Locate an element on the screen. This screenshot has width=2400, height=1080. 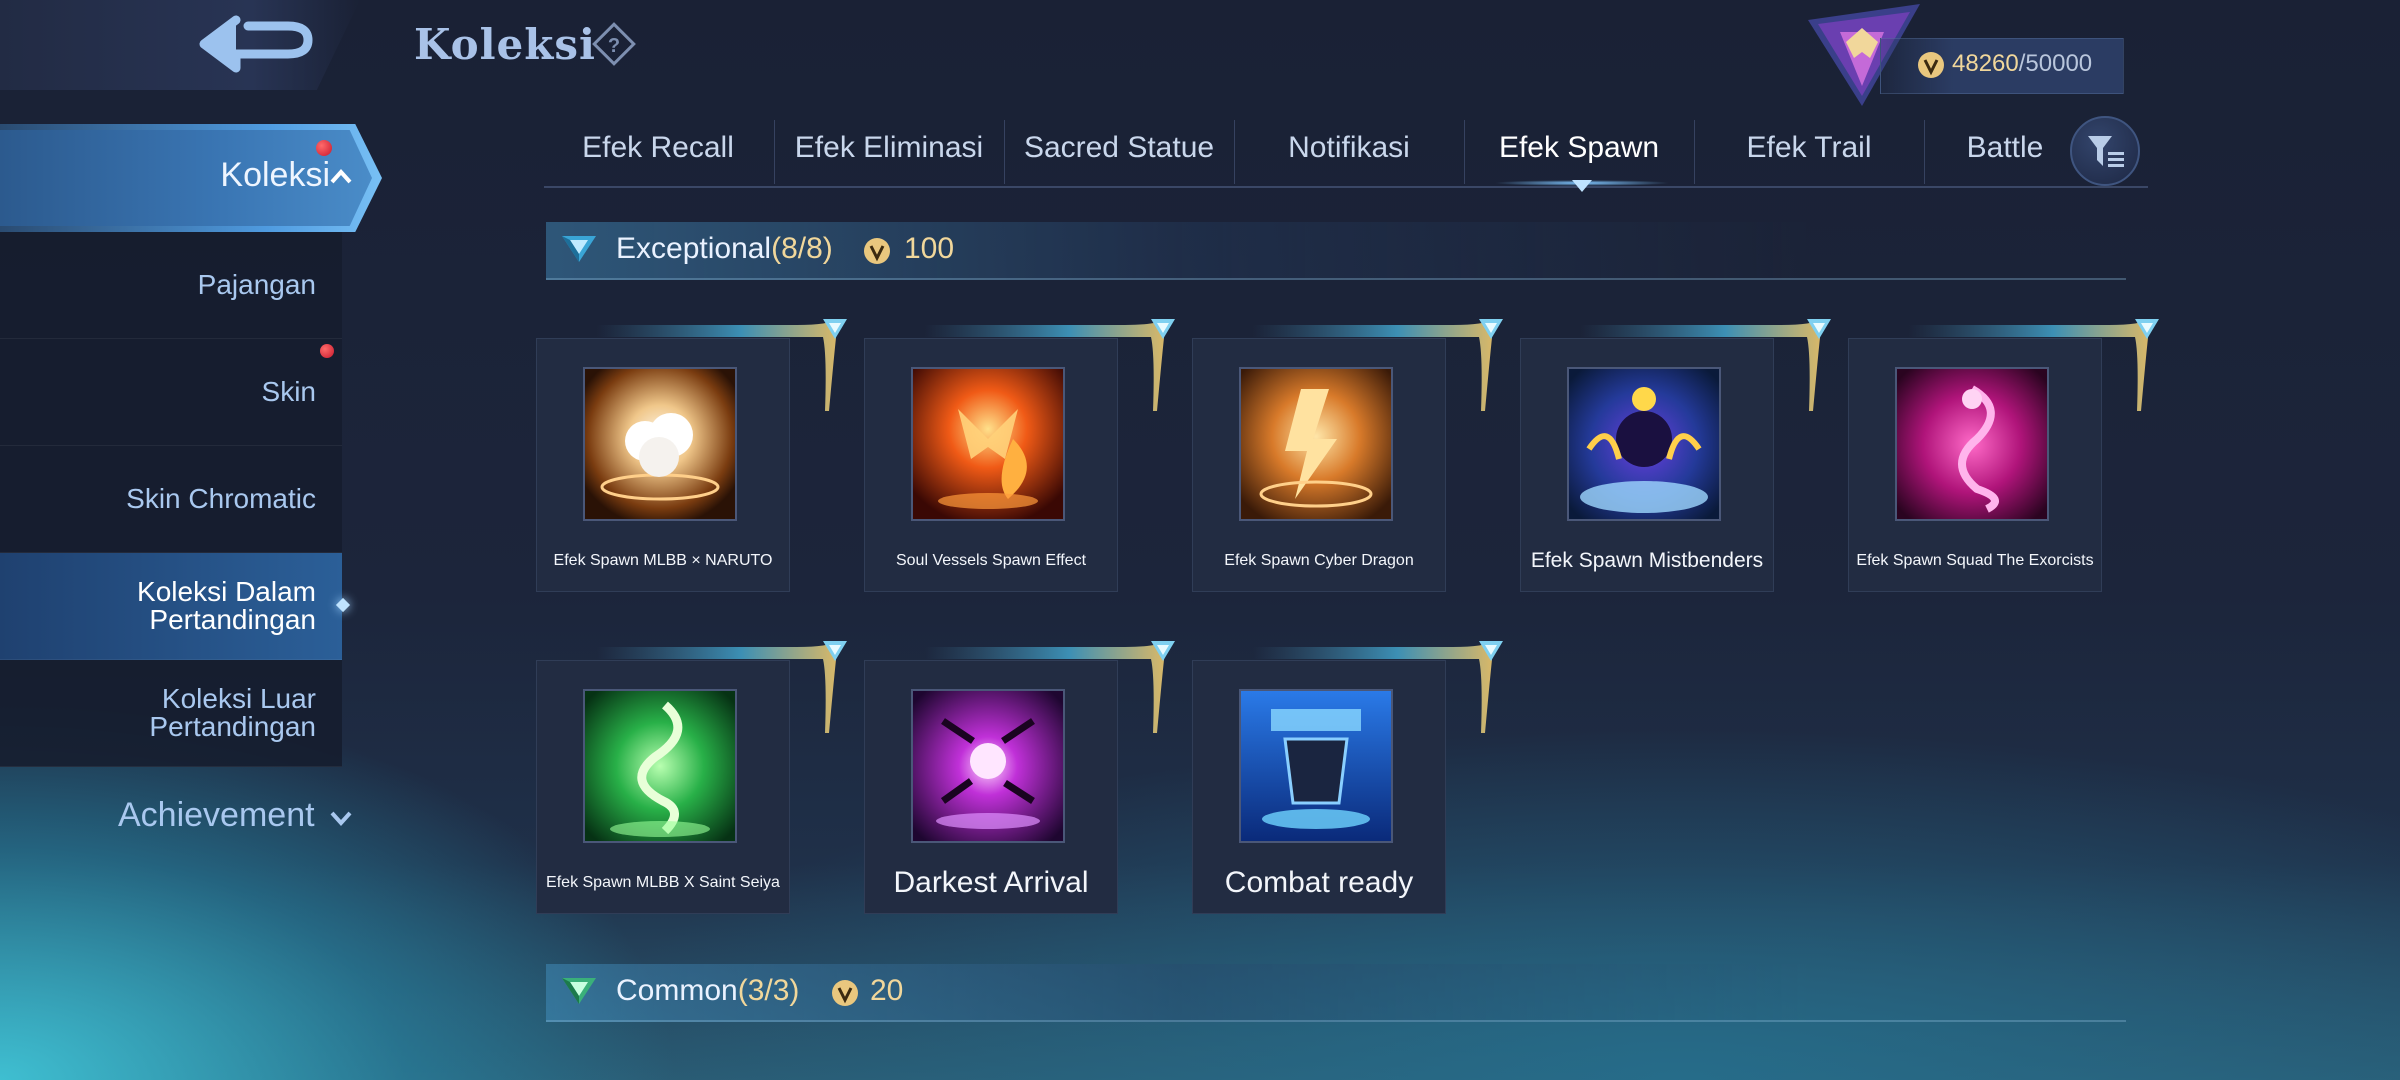
section-reward: 20 is located at coordinates (887, 990).